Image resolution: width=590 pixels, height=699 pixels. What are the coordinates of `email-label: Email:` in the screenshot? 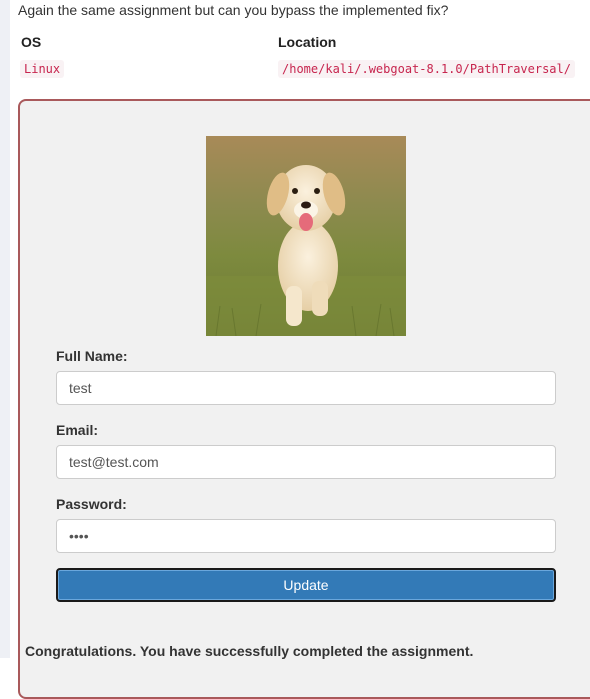 It's located at (77, 430).